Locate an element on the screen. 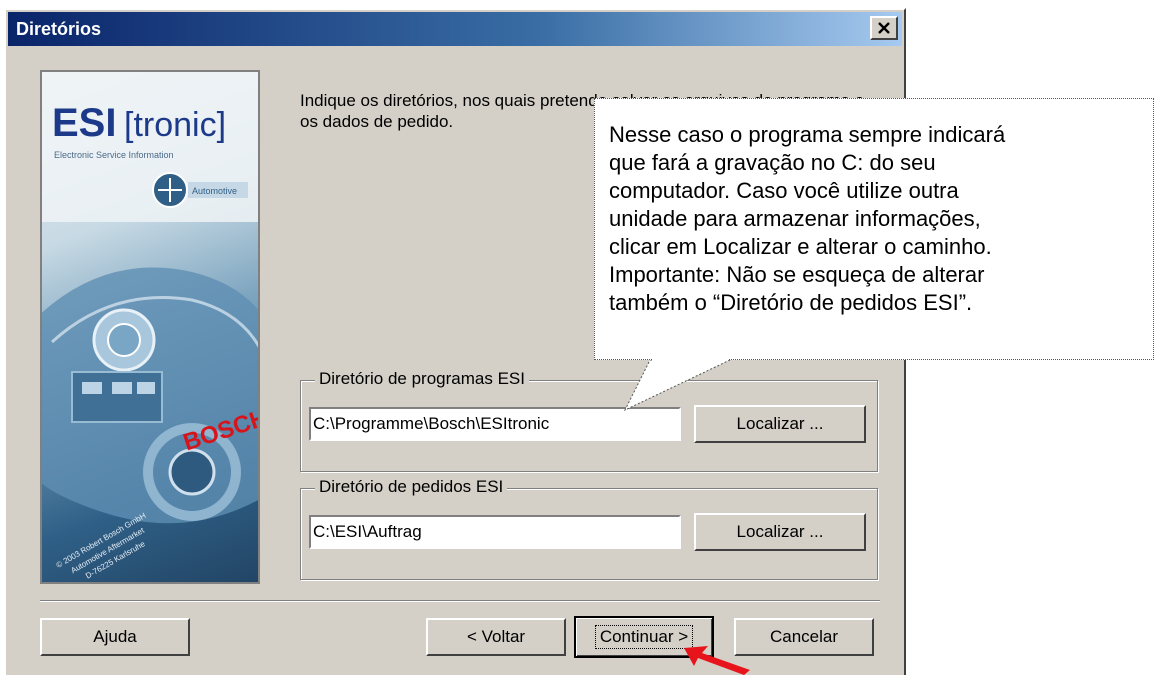 The image size is (1154, 675). callout-line-4: unidade para armazenar informações, is located at coordinates (795, 218).